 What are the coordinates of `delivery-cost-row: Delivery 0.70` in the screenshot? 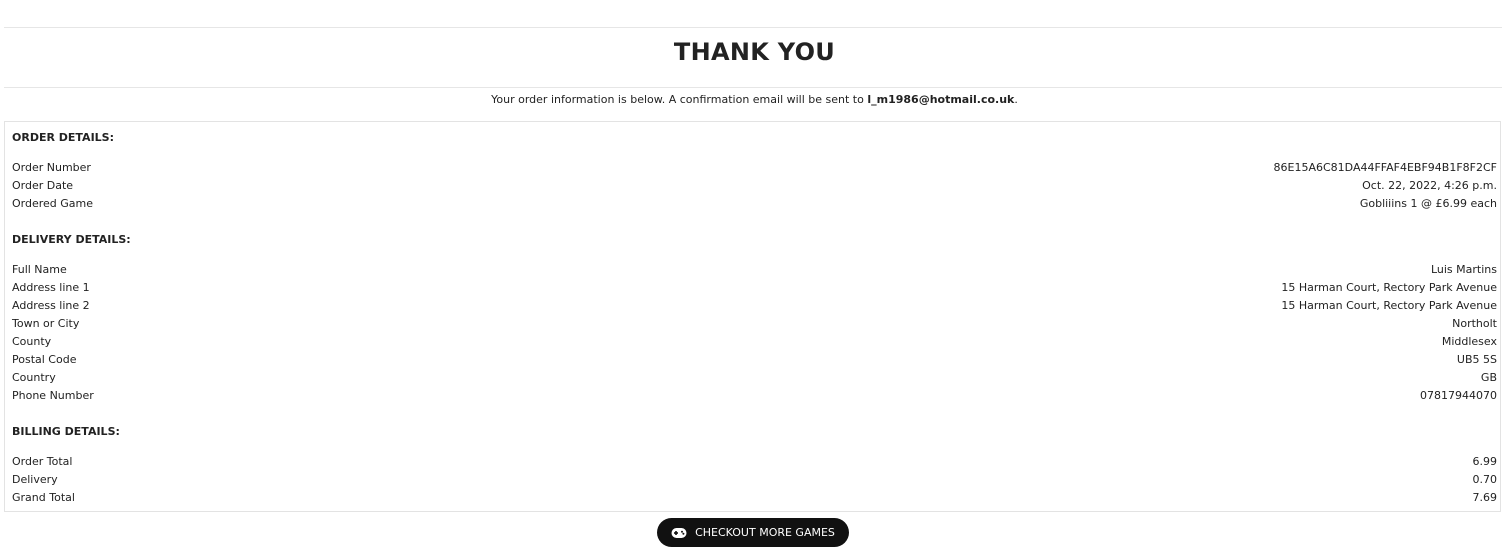 It's located at (754, 479).